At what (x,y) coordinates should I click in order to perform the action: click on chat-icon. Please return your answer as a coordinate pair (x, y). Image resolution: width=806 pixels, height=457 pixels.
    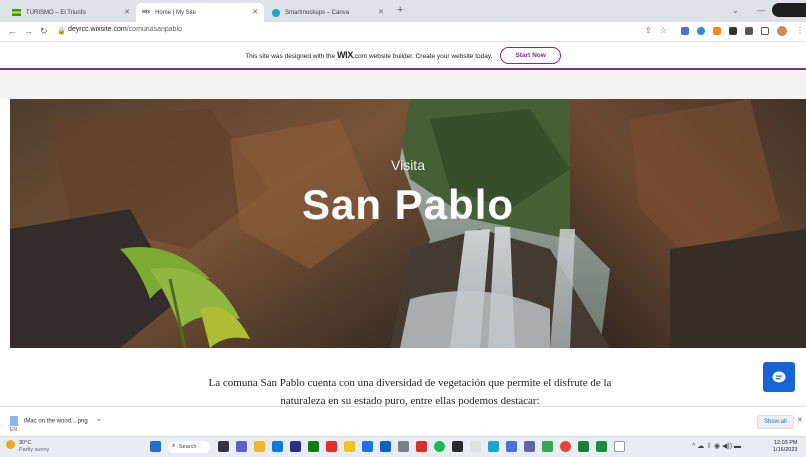
    Looking at the image, I should click on (779, 376).